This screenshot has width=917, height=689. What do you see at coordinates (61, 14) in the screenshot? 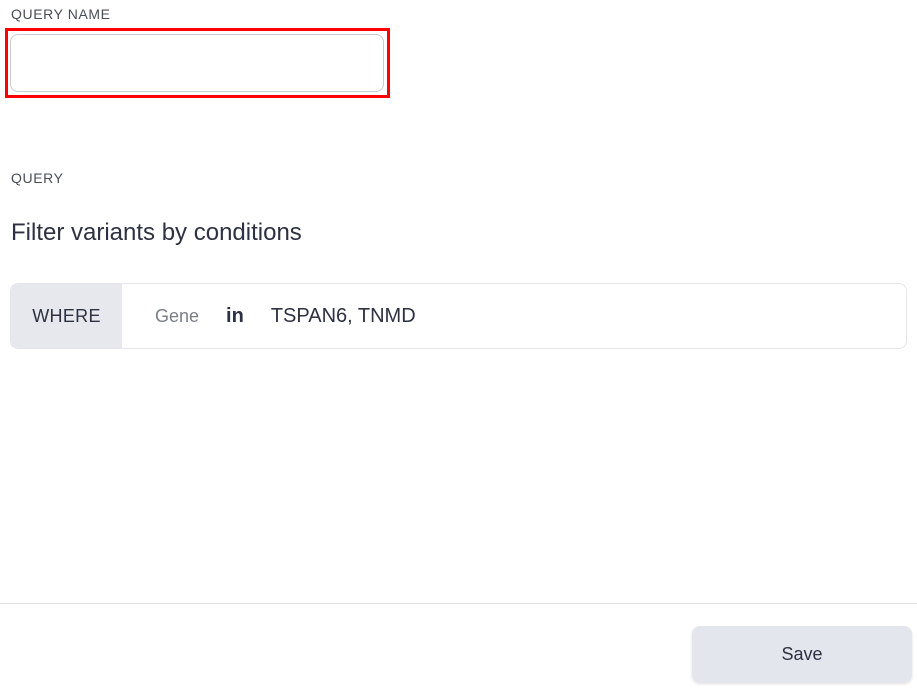
I see `query-name-label: QUERY NAME` at bounding box center [61, 14].